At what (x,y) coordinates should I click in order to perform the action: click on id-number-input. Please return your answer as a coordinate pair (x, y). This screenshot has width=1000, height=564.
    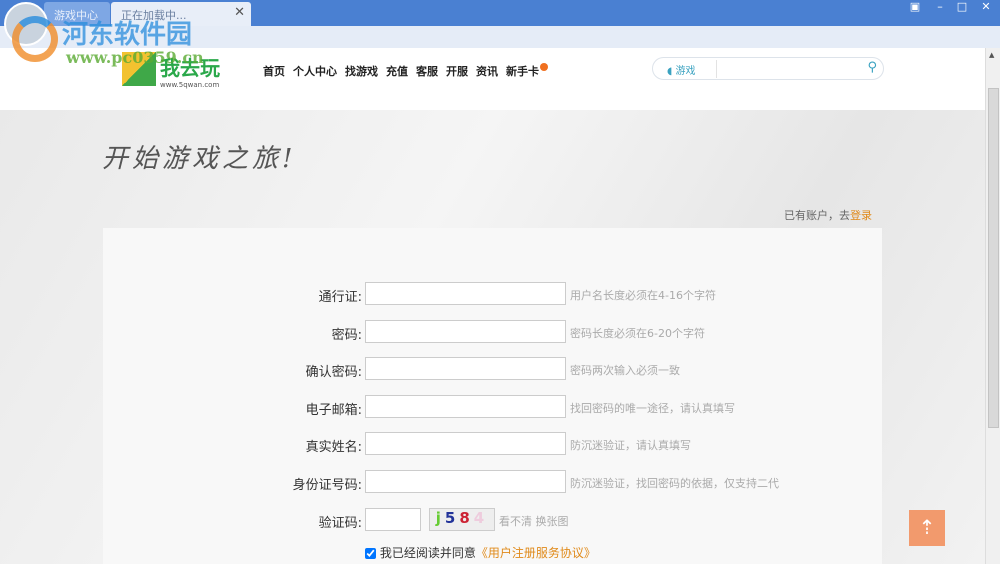
    Looking at the image, I should click on (465, 481).